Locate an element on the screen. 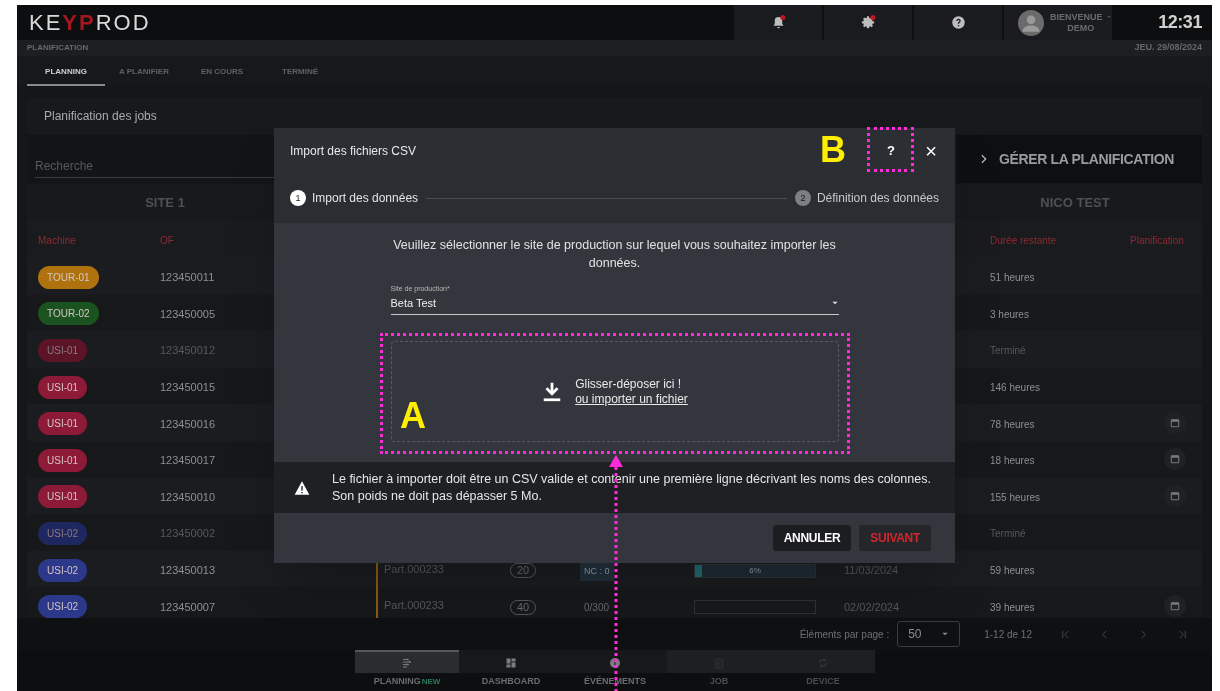 The width and height of the screenshot is (1220, 691). machine-tag: TOUR-01 is located at coordinates (68, 277).